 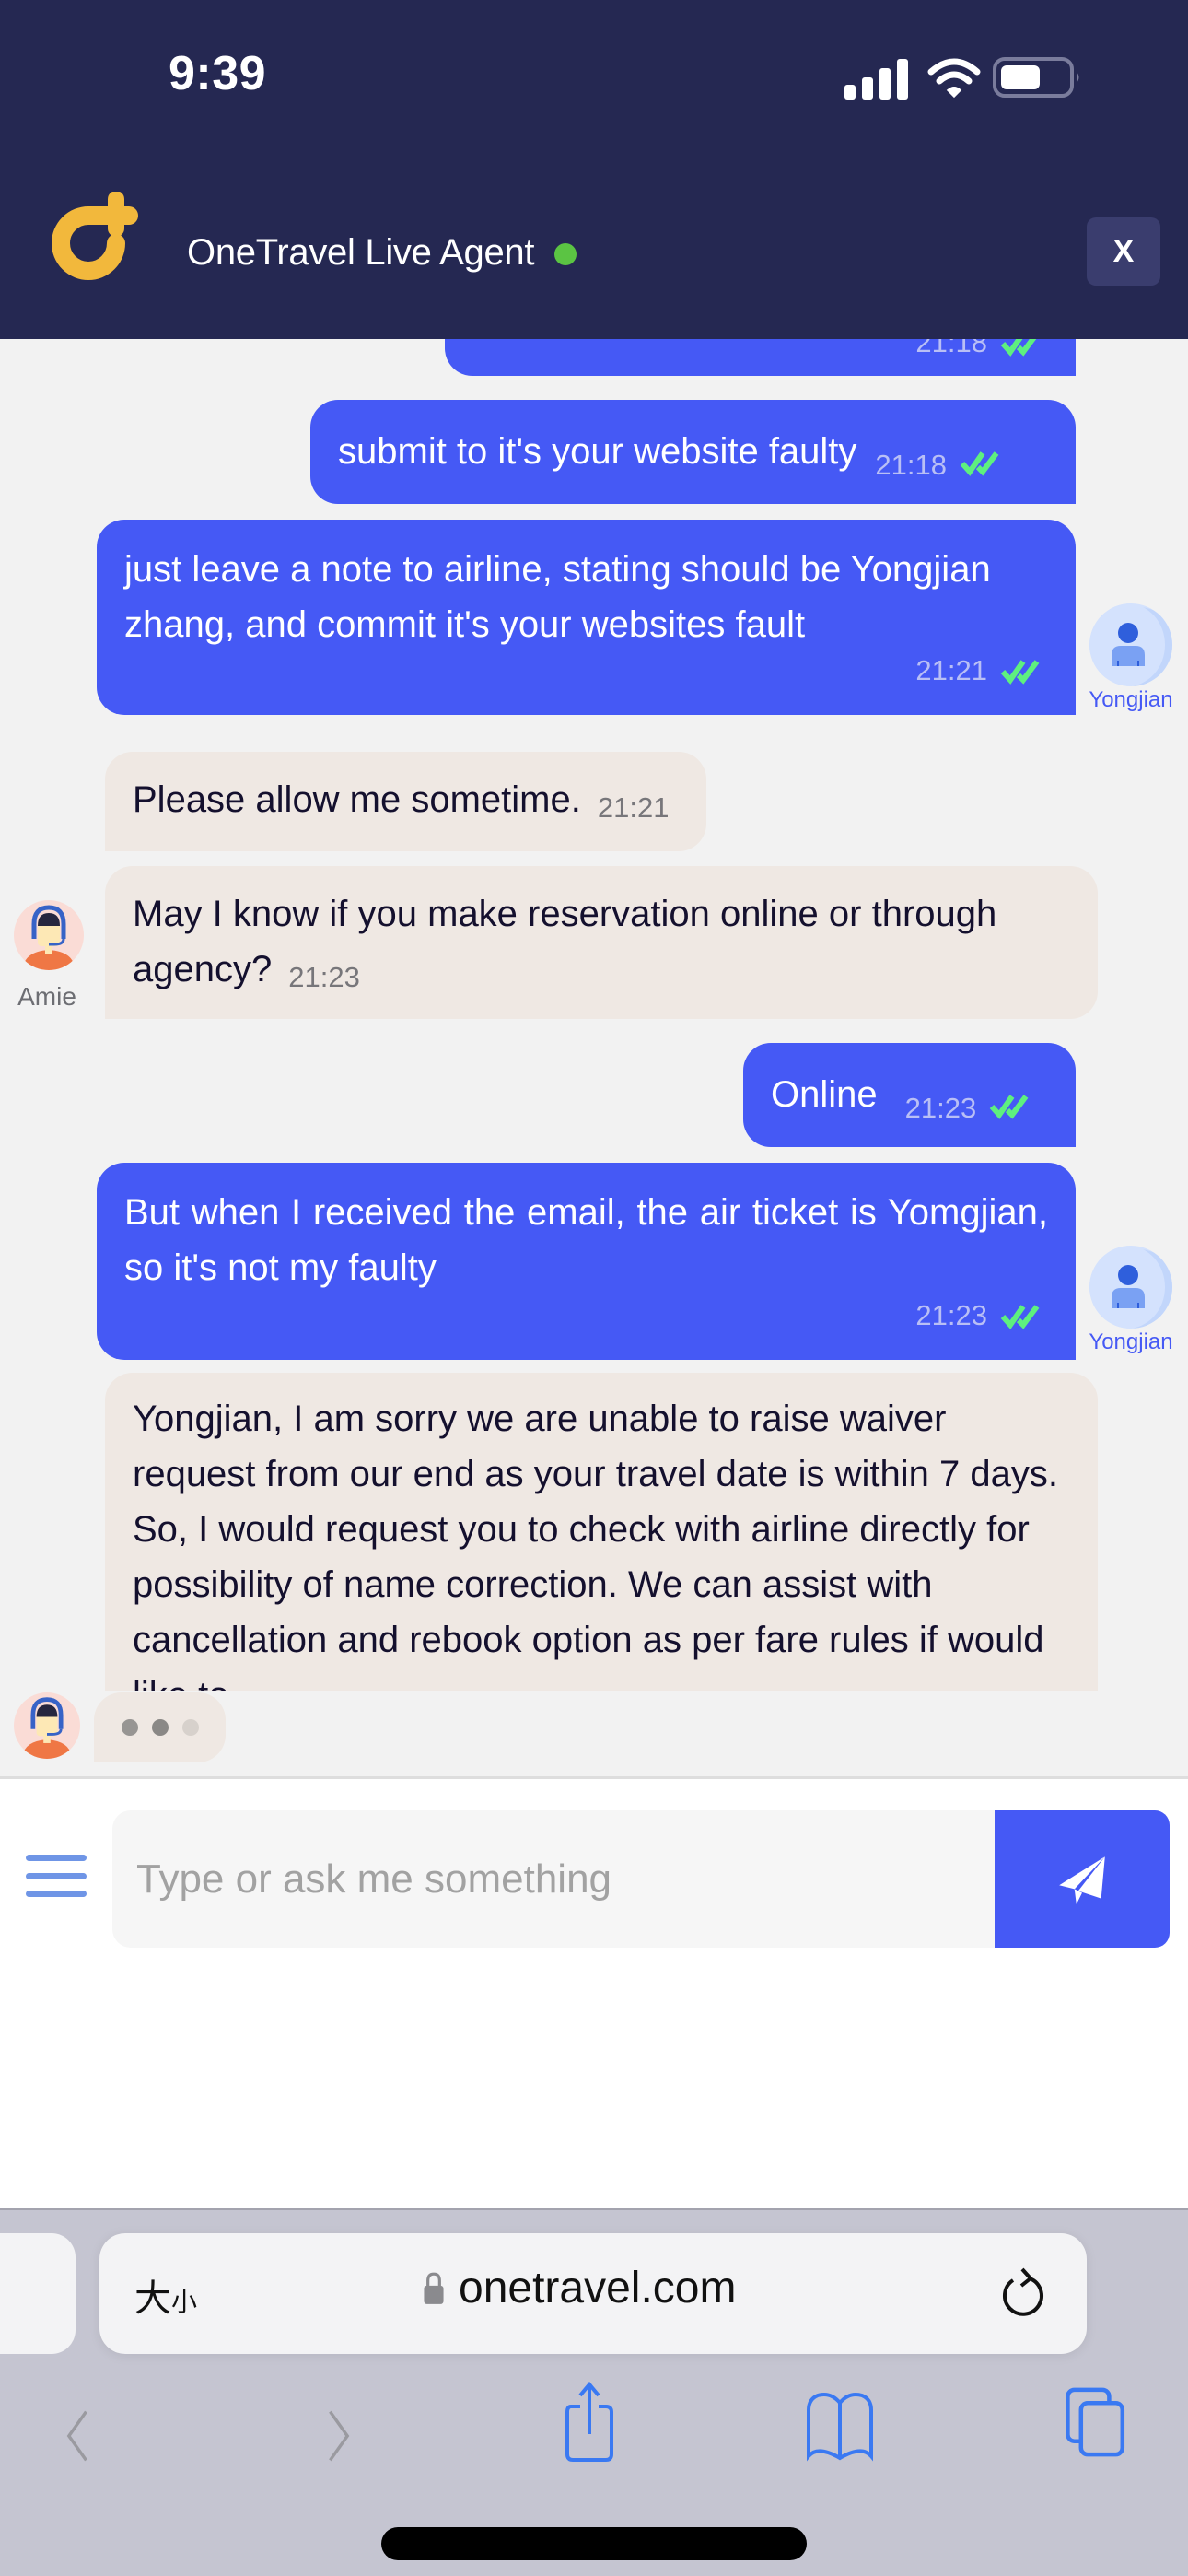 I want to click on tabs-icon, so click(x=1096, y=2422).